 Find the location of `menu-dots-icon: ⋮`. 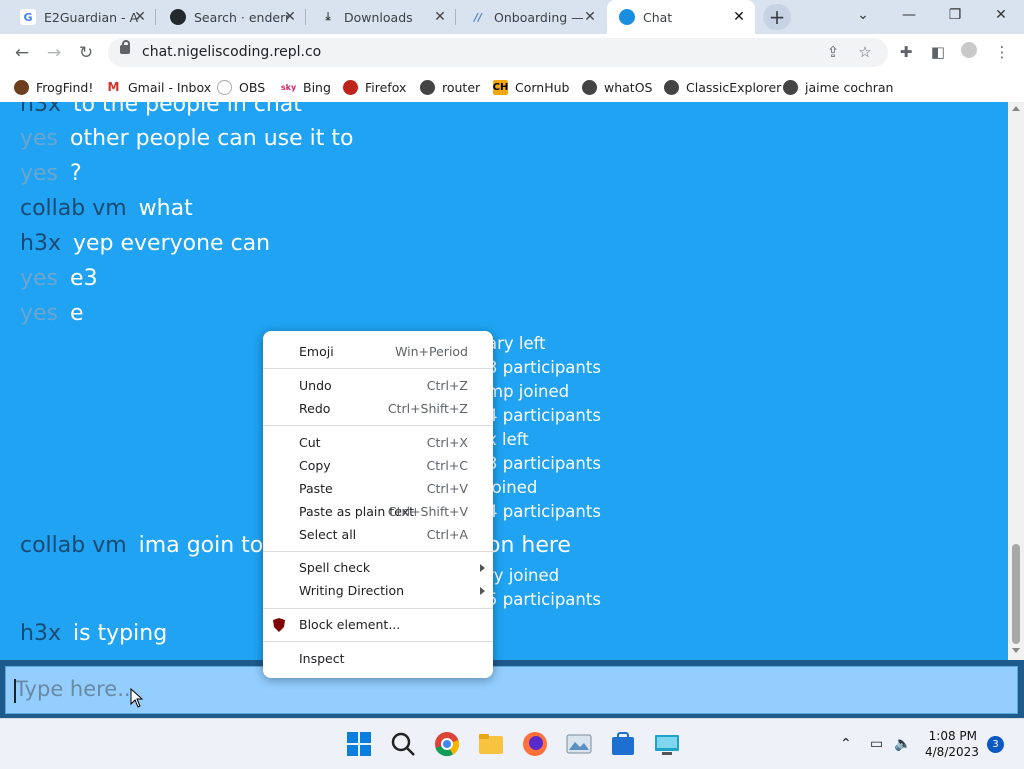

menu-dots-icon: ⋮ is located at coordinates (1002, 52).